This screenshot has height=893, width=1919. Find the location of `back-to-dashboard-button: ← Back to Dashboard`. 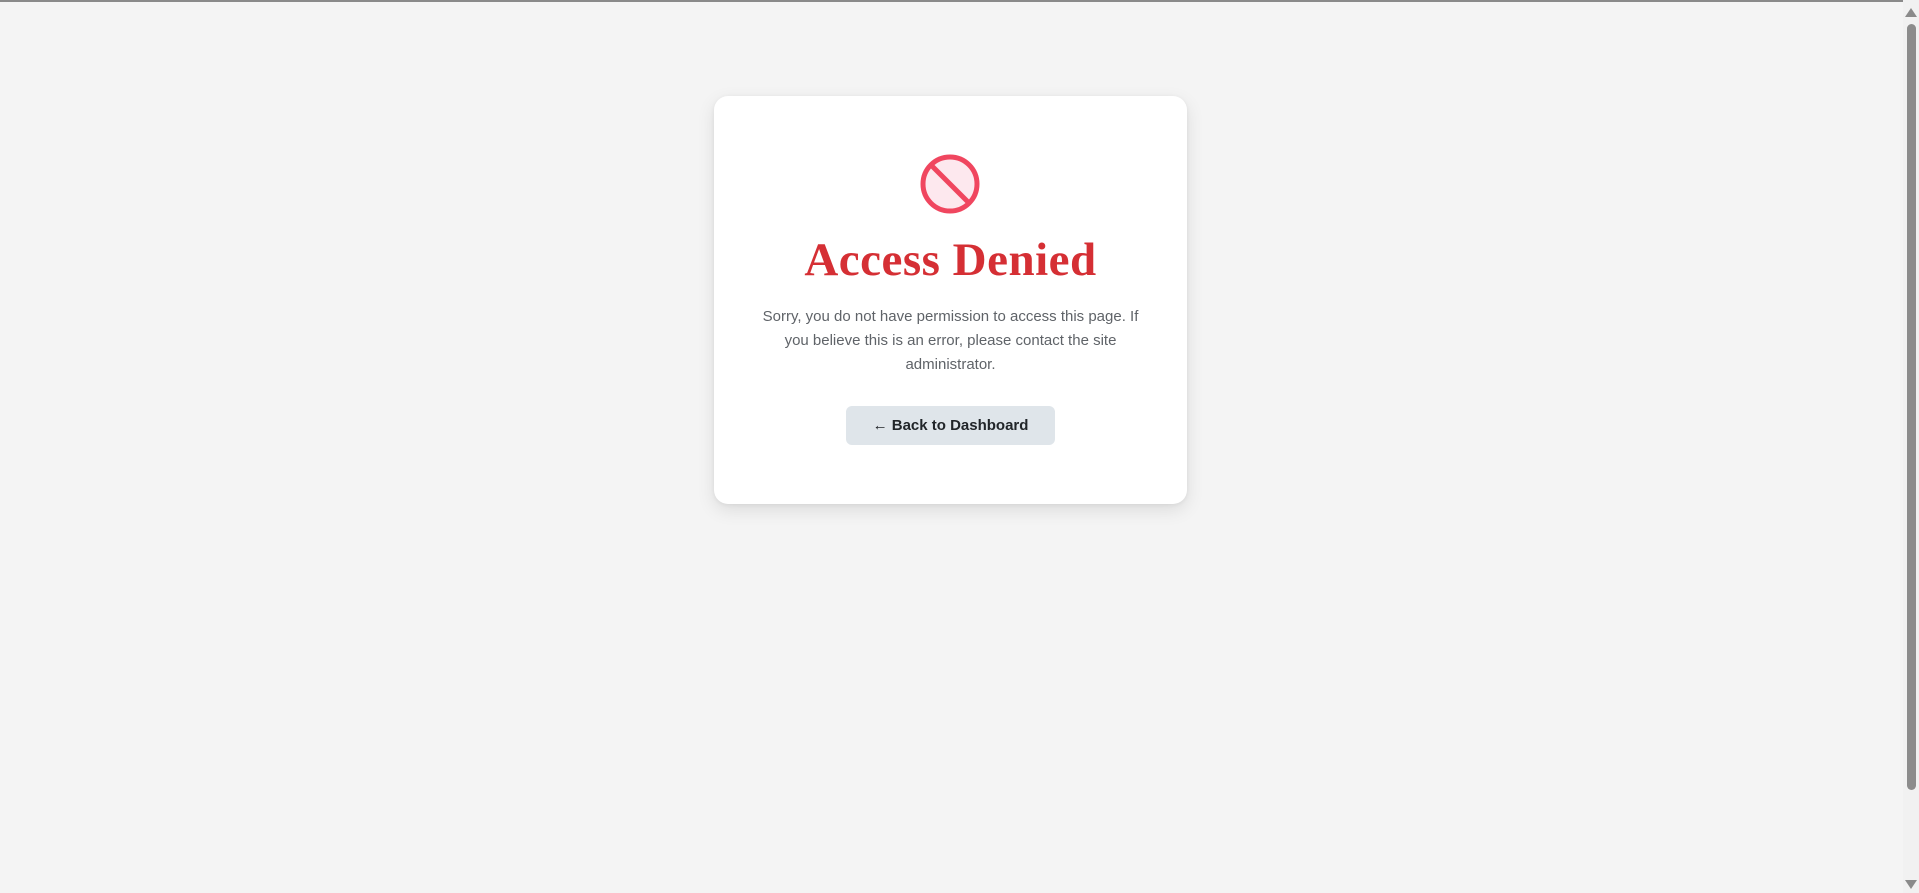

back-to-dashboard-button: ← Back to Dashboard is located at coordinates (950, 425).